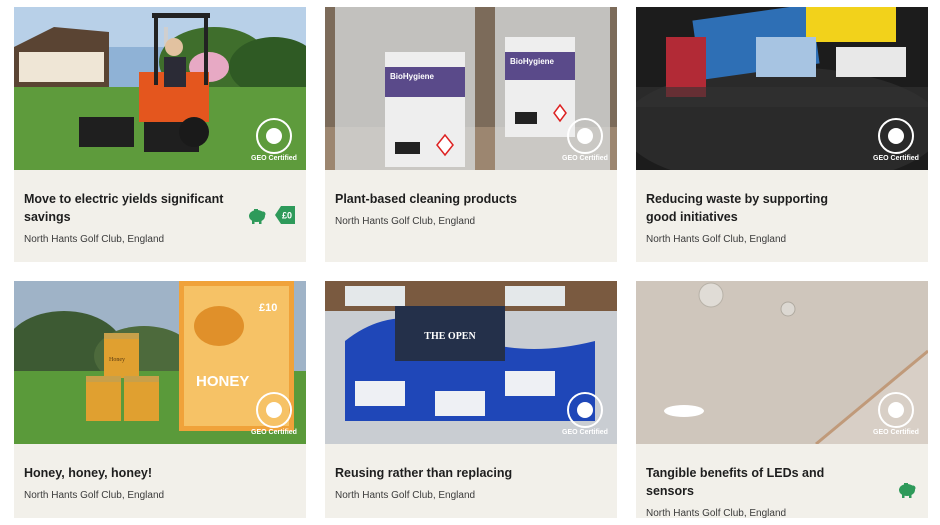 The height and width of the screenshot is (525, 940). Describe the element at coordinates (471, 362) in the screenshot. I see `card-image-lanyards: THE OPEN GEO Certified` at that location.